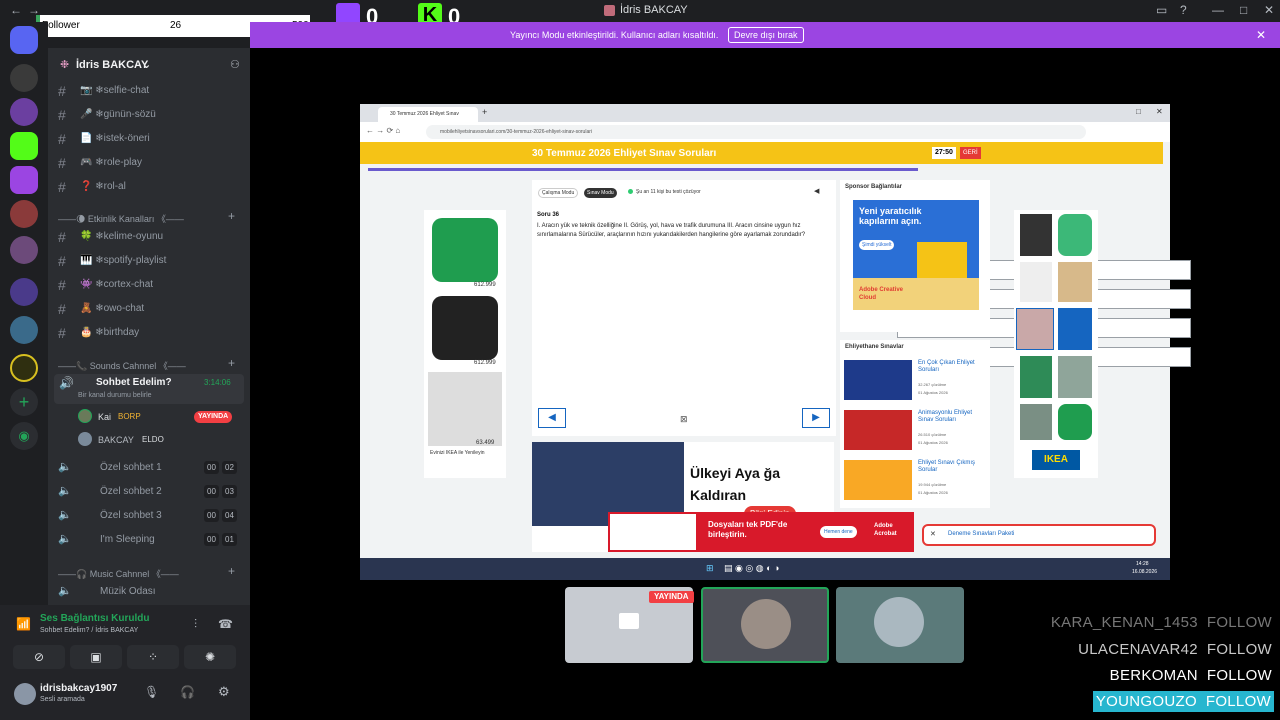 Image resolution: width=1280 pixels, height=720 pixels. Describe the element at coordinates (1161, 10) in the screenshot. I see `inbox-icon: ▭` at that location.